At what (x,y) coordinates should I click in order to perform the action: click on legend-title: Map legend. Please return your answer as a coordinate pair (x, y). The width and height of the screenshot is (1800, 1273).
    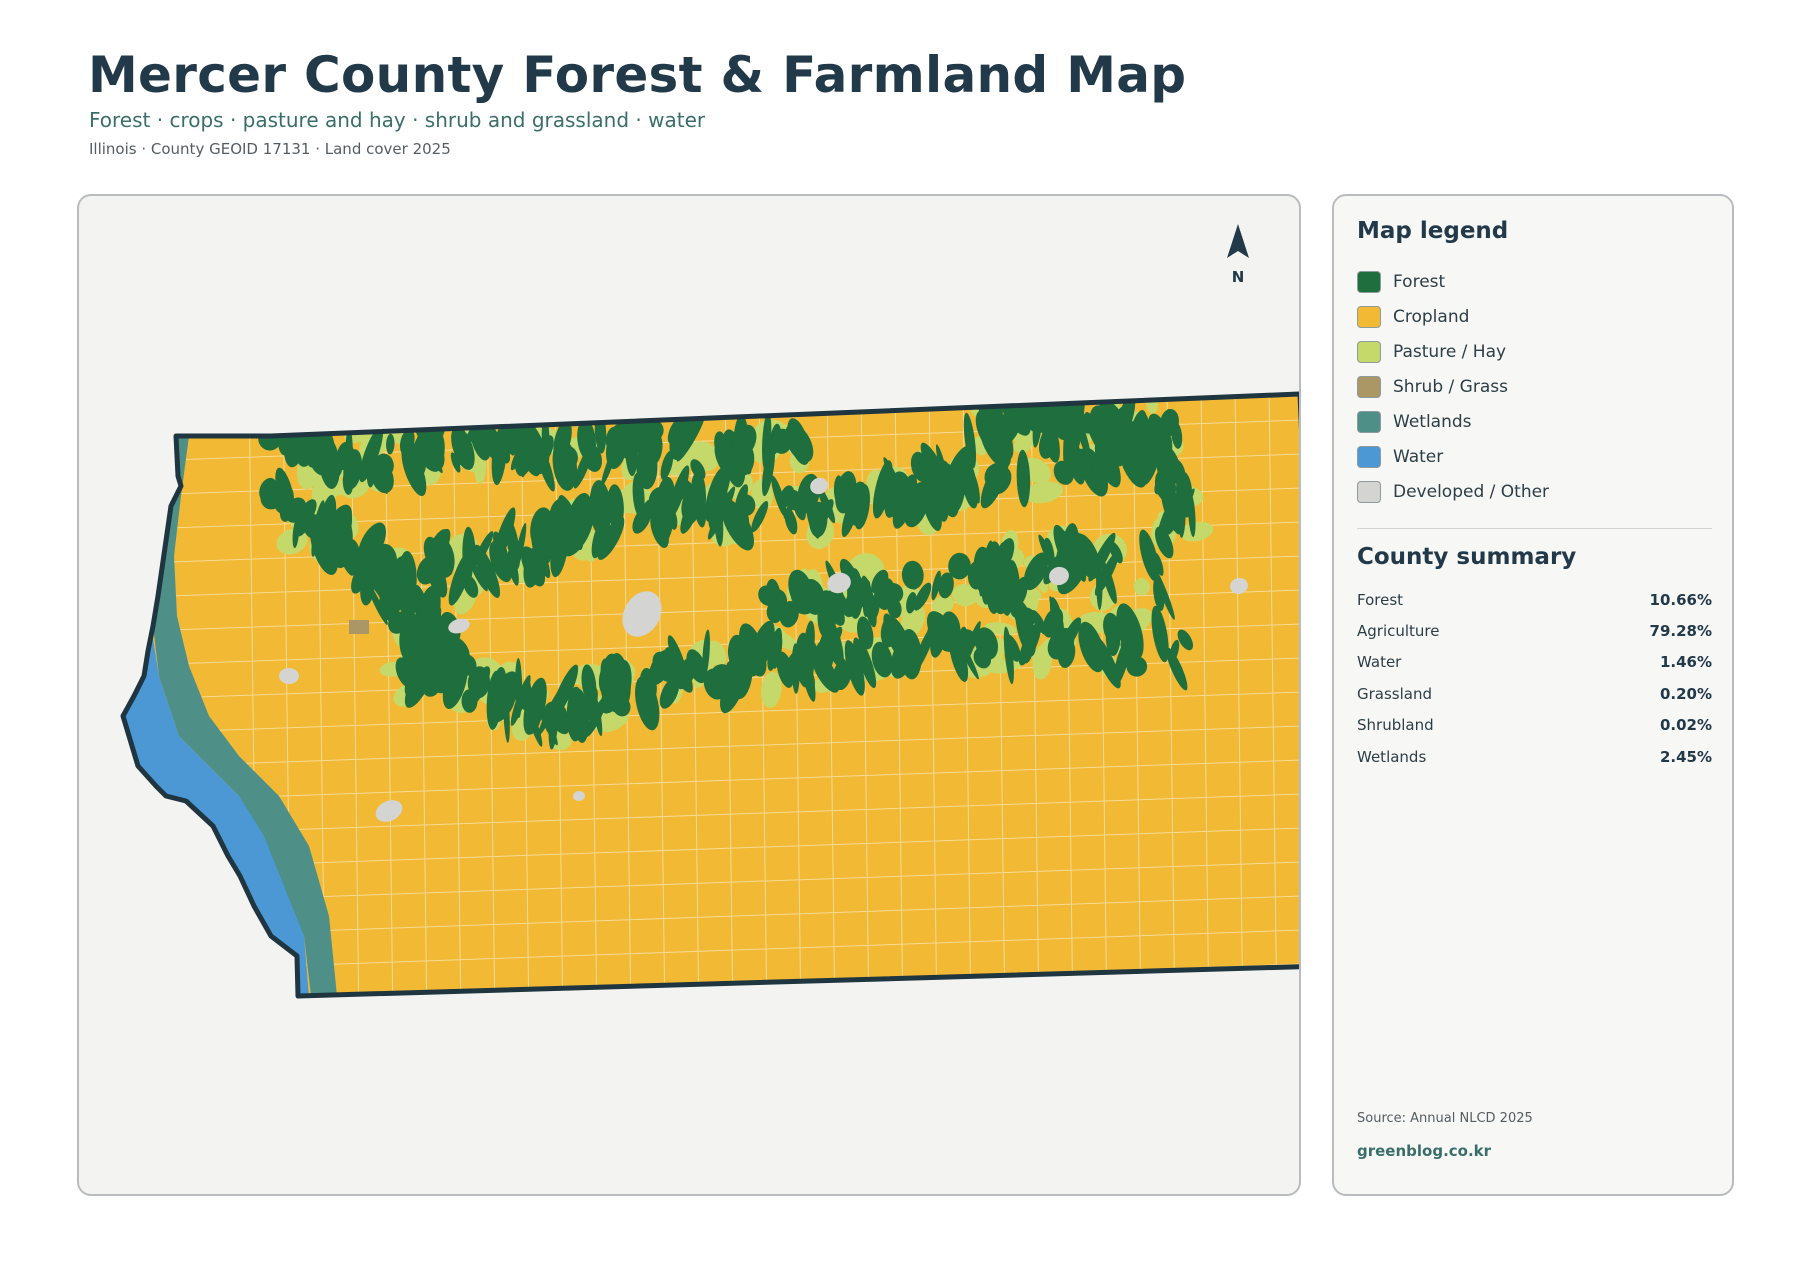
    Looking at the image, I should click on (1433, 231).